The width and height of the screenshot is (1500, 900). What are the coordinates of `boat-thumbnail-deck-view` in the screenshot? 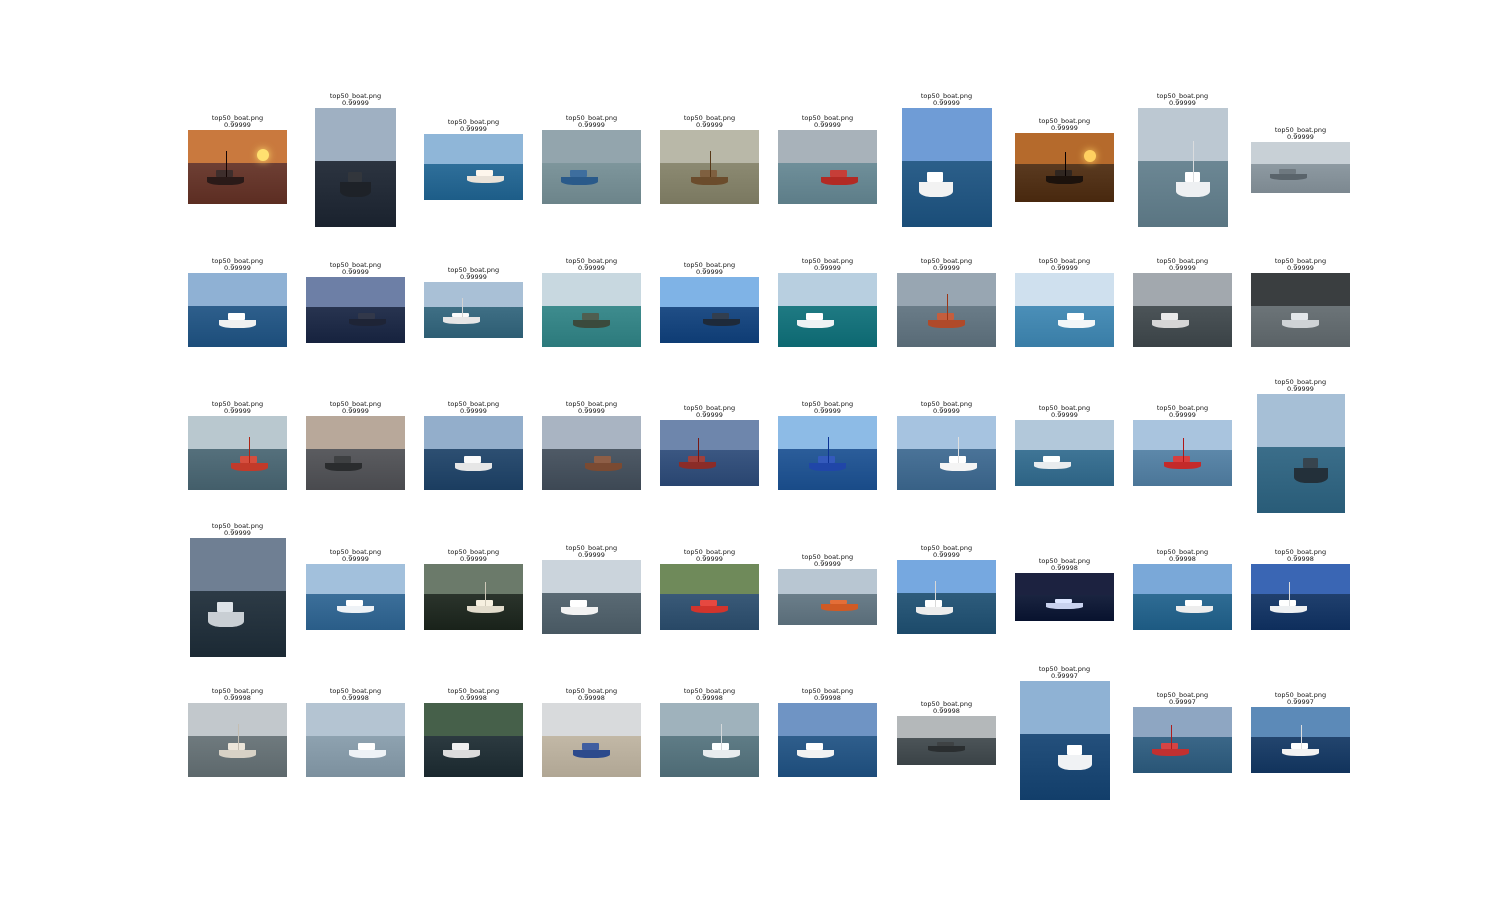 It's located at (473, 453).